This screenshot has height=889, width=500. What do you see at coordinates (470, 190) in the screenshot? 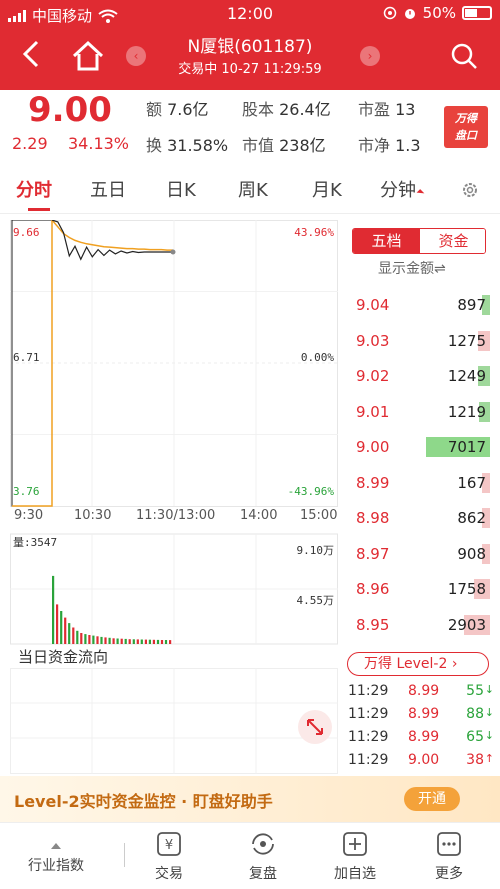
I see `gear-icon` at bounding box center [470, 190].